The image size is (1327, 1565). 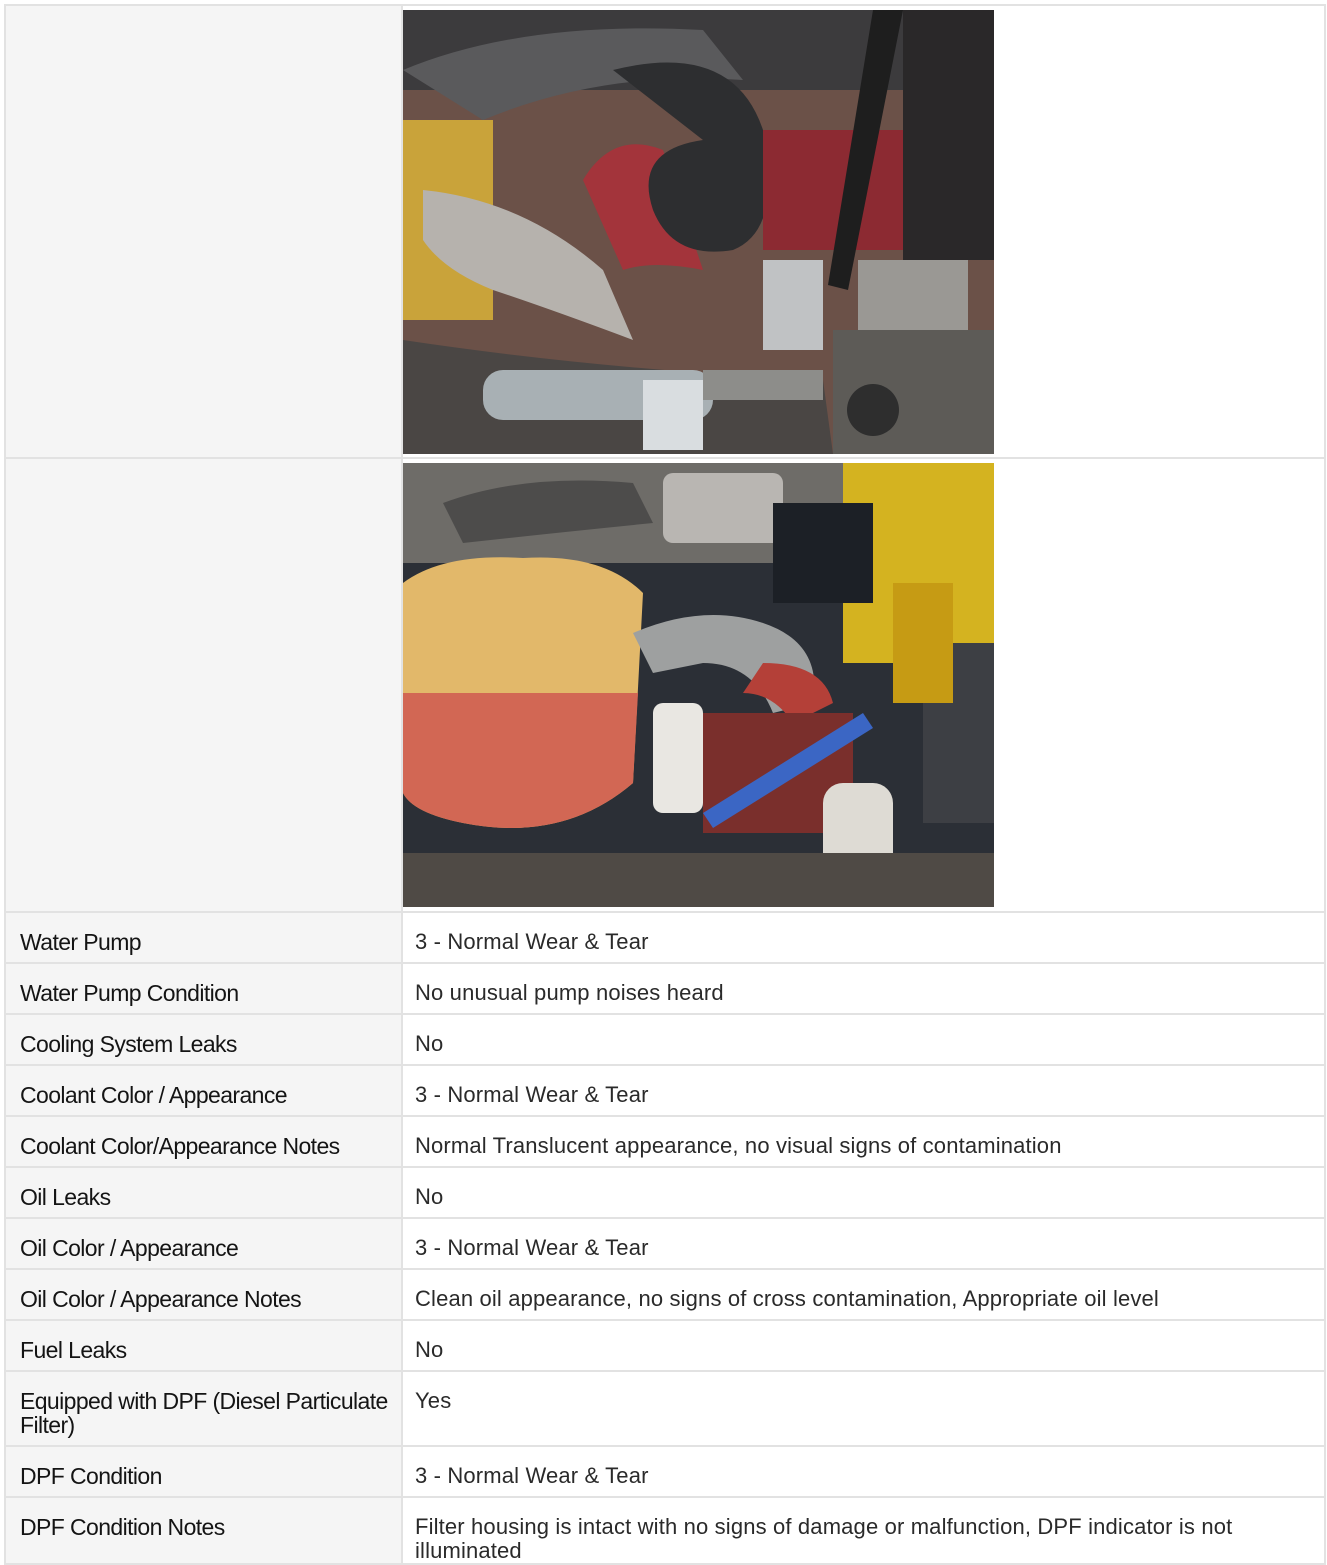 I want to click on engine-photo-hoses-icon, so click(x=698, y=232).